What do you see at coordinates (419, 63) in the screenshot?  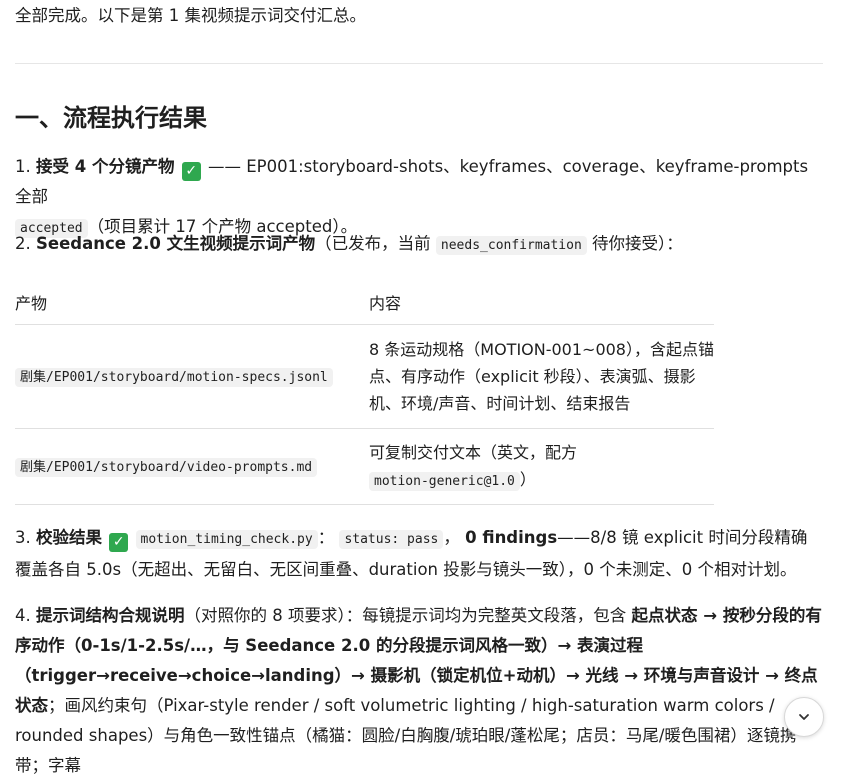 I see `divider` at bounding box center [419, 63].